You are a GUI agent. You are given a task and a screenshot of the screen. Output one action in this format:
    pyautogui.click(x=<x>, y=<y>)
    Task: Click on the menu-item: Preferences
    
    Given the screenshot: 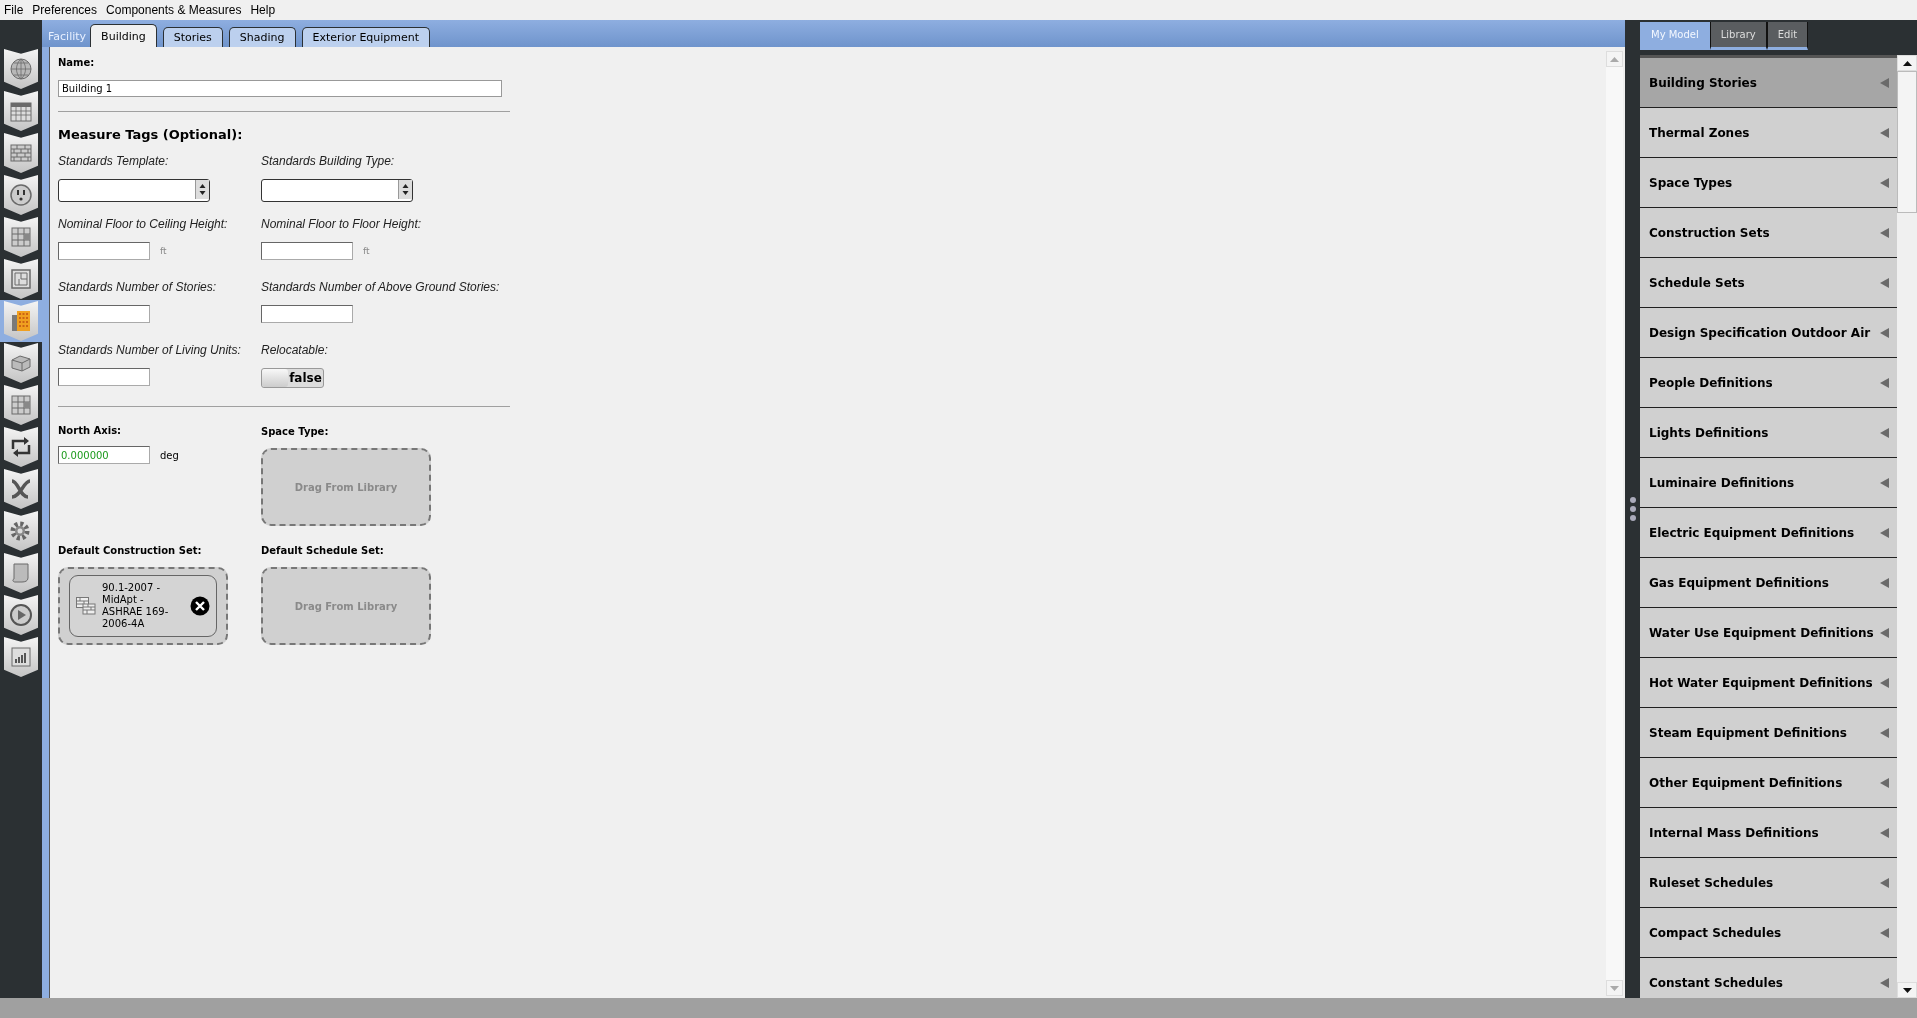 What is the action you would take?
    pyautogui.click(x=65, y=10)
    